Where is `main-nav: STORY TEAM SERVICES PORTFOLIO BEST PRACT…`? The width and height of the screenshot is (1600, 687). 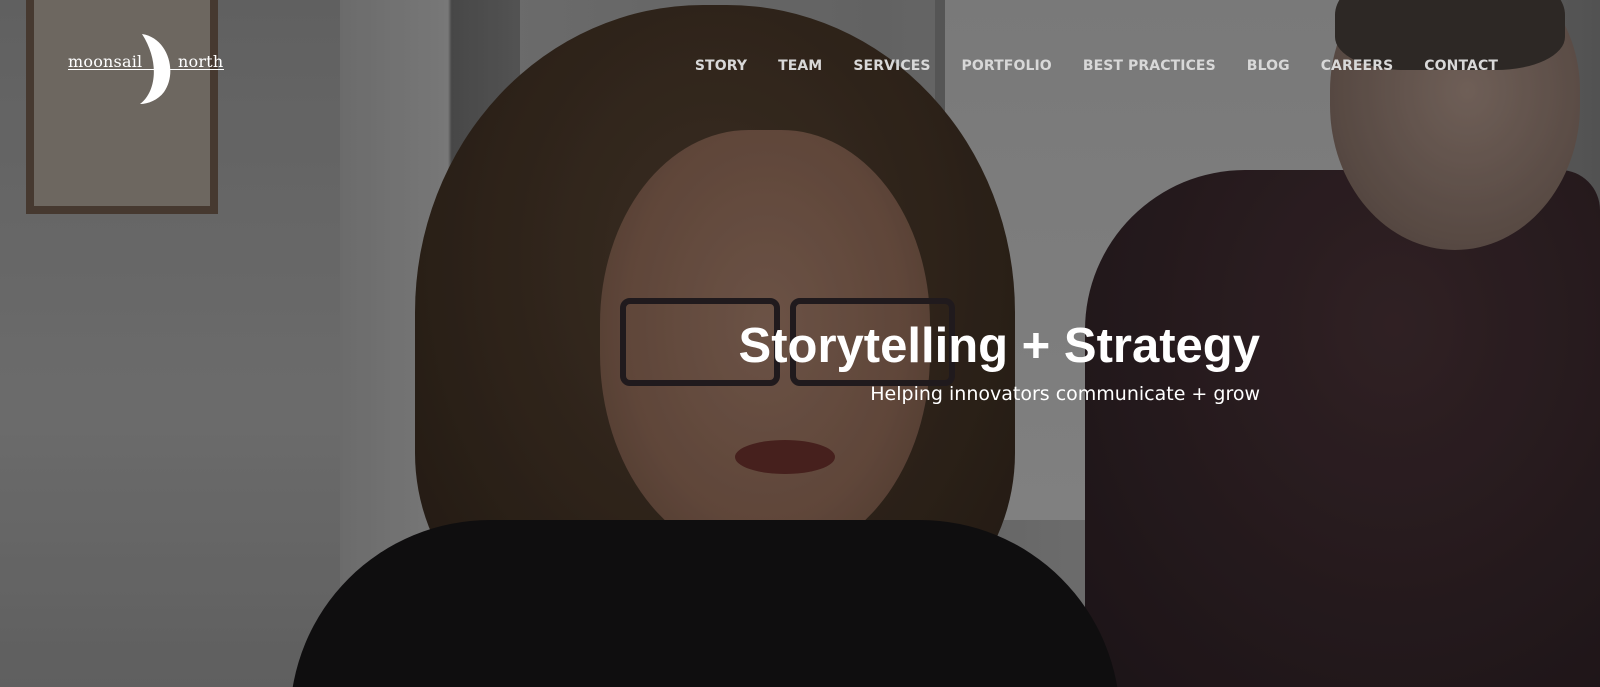
main-nav: STORY TEAM SERVICES PORTFOLIO BEST PRACT… is located at coordinates (1096, 66).